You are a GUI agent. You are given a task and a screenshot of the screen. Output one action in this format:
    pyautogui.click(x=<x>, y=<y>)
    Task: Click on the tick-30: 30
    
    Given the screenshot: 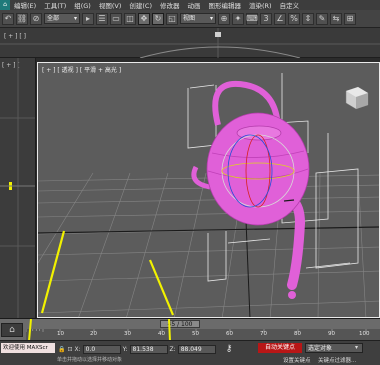 What is the action you would take?
    pyautogui.click(x=127, y=334)
    